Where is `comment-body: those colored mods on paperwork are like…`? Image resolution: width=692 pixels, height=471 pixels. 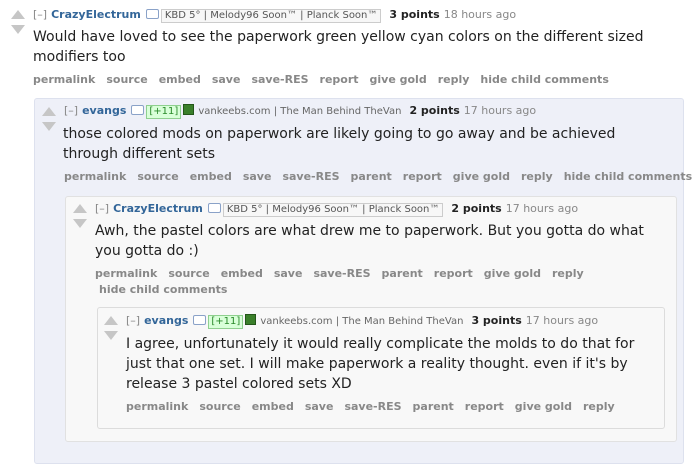 comment-body: those colored mods on paperwork are like… is located at coordinates (339, 144).